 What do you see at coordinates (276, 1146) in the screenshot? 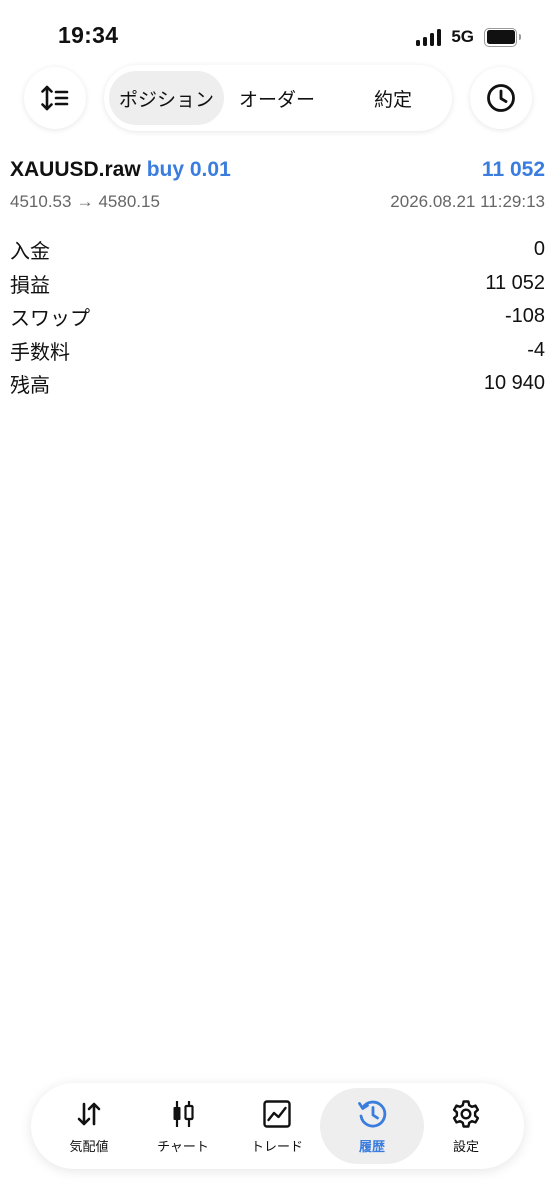
I see `tab-label: トレード` at bounding box center [276, 1146].